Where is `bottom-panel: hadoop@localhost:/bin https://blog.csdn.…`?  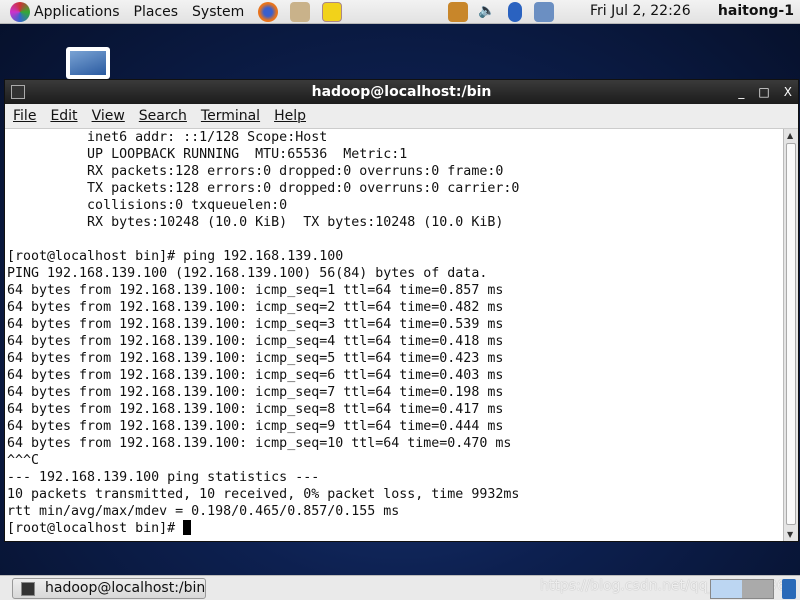 bottom-panel: hadoop@localhost:/bin https://blog.csdn.… is located at coordinates (400, 587).